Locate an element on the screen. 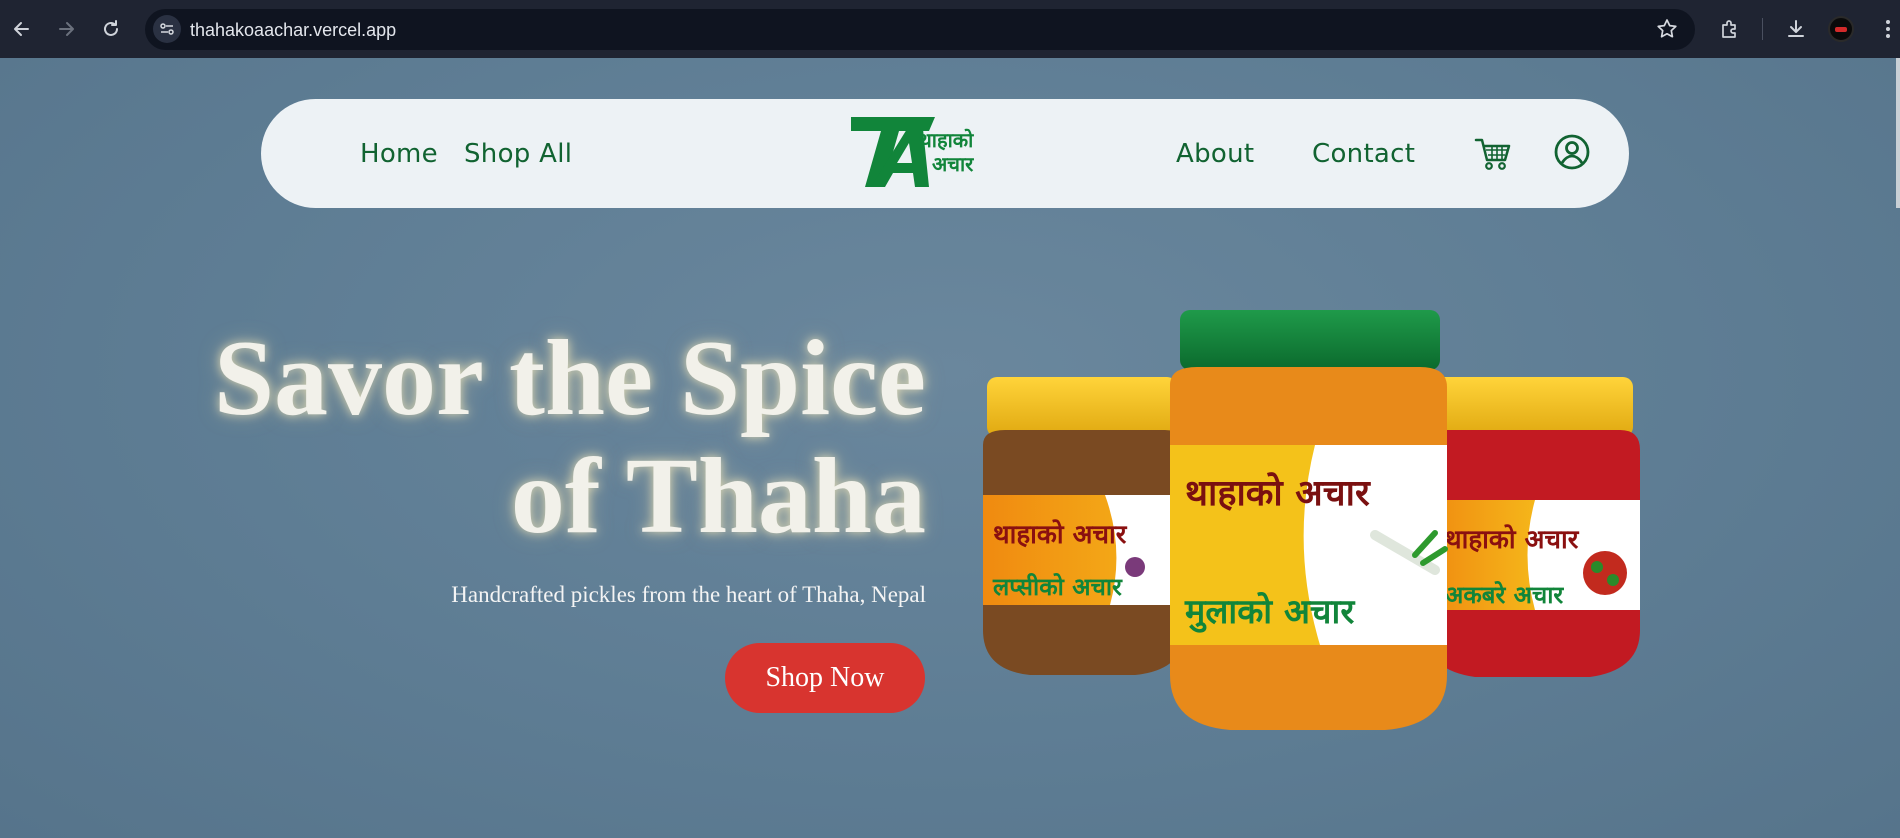 Image resolution: width=1900 pixels, height=838 pixels. jar-mula: थाहाको अचार मुलाको अचार is located at coordinates (1309, 520).